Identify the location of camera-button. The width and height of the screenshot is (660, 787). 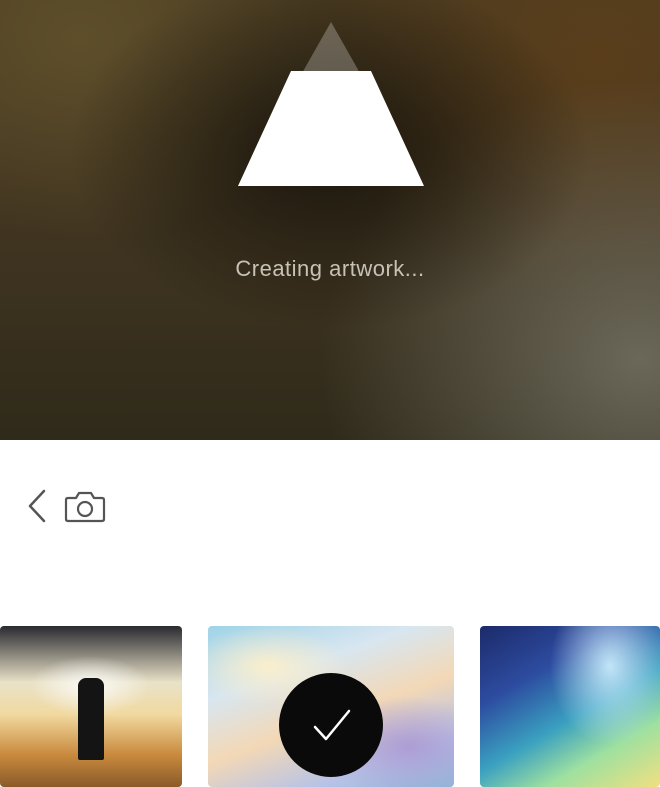
(85, 506).